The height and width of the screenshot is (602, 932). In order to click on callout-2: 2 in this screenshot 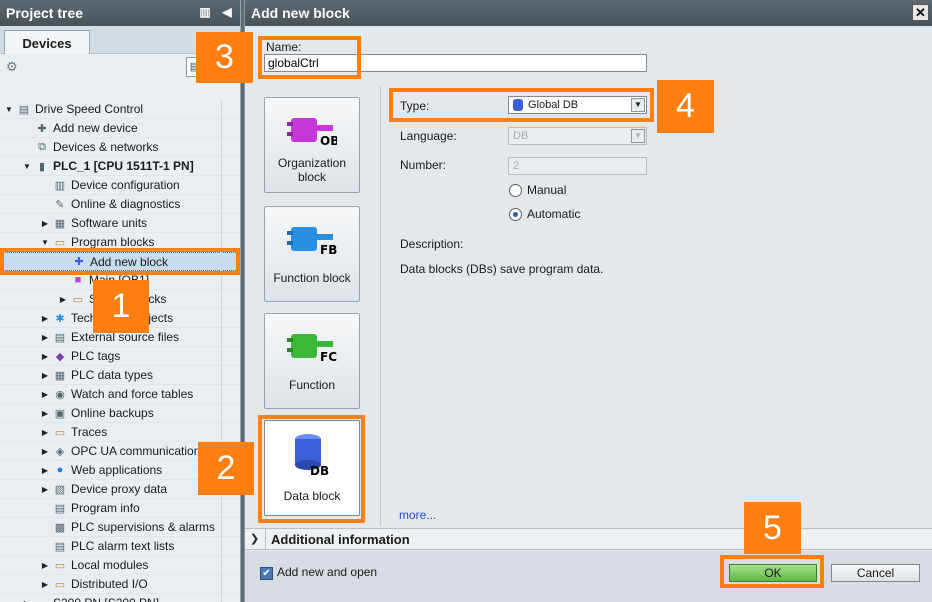, I will do `click(226, 468)`.